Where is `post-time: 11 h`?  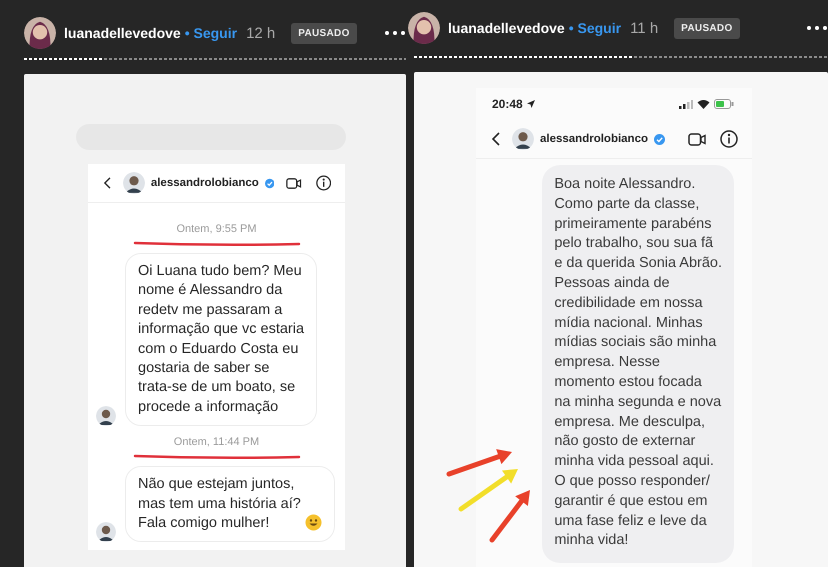
post-time: 11 h is located at coordinates (644, 28).